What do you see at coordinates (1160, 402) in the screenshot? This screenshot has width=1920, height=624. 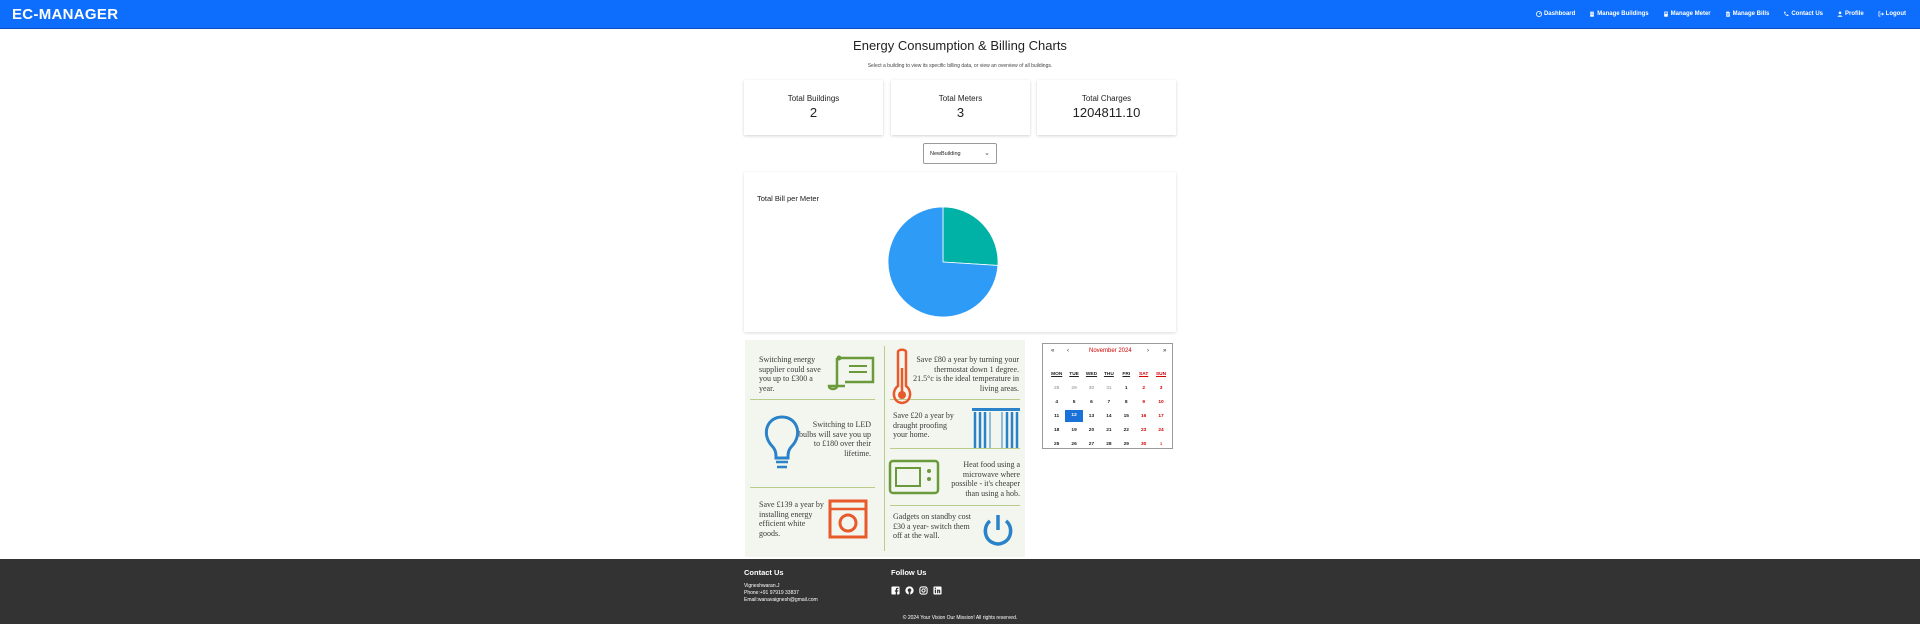 I see `calendar-day: 10` at bounding box center [1160, 402].